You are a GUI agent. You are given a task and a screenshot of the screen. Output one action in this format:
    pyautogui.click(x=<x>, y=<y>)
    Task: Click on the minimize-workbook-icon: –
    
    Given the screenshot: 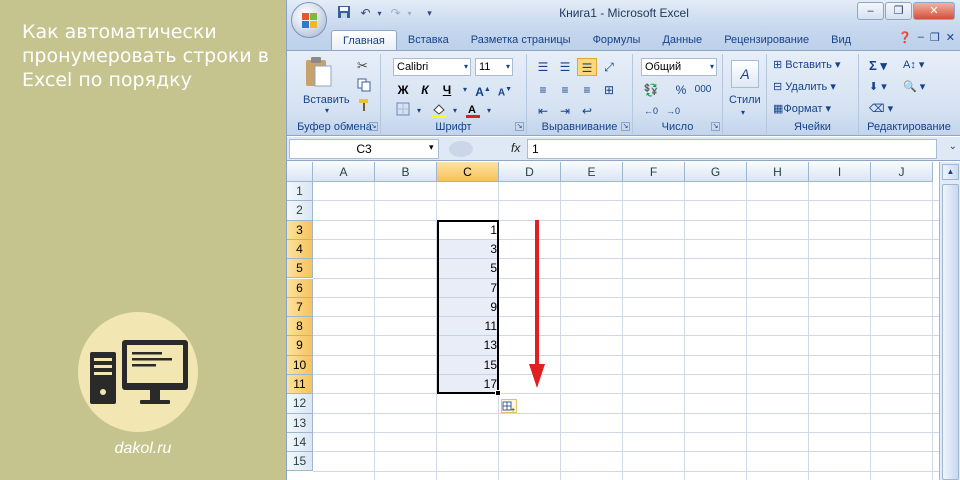 What is the action you would take?
    pyautogui.click(x=921, y=37)
    